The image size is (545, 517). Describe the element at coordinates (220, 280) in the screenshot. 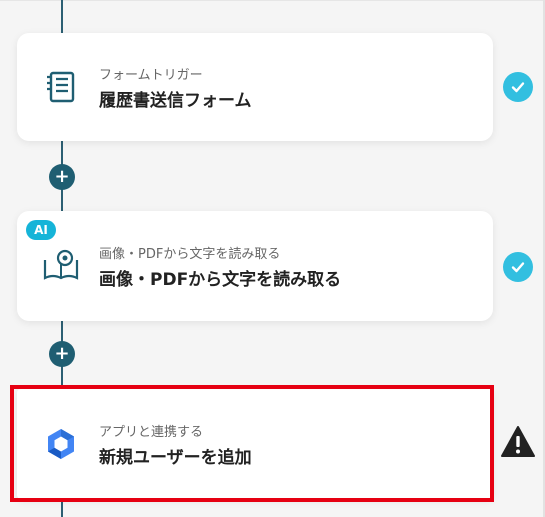

I see `step-title: 画像・PDFから文字を読み取る` at that location.